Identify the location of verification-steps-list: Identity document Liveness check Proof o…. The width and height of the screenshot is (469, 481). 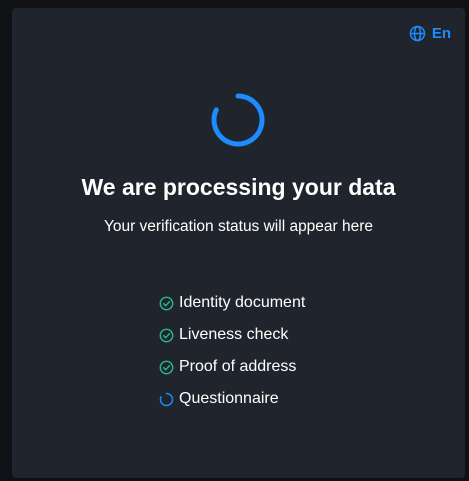
(232, 351).